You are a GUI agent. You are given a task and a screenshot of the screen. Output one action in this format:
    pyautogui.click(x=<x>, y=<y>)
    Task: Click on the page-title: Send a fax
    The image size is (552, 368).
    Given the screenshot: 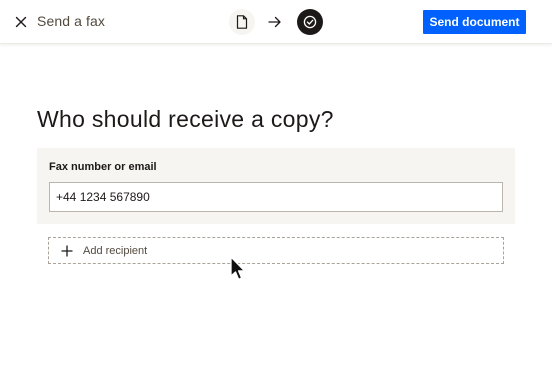 What is the action you would take?
    pyautogui.click(x=71, y=21)
    